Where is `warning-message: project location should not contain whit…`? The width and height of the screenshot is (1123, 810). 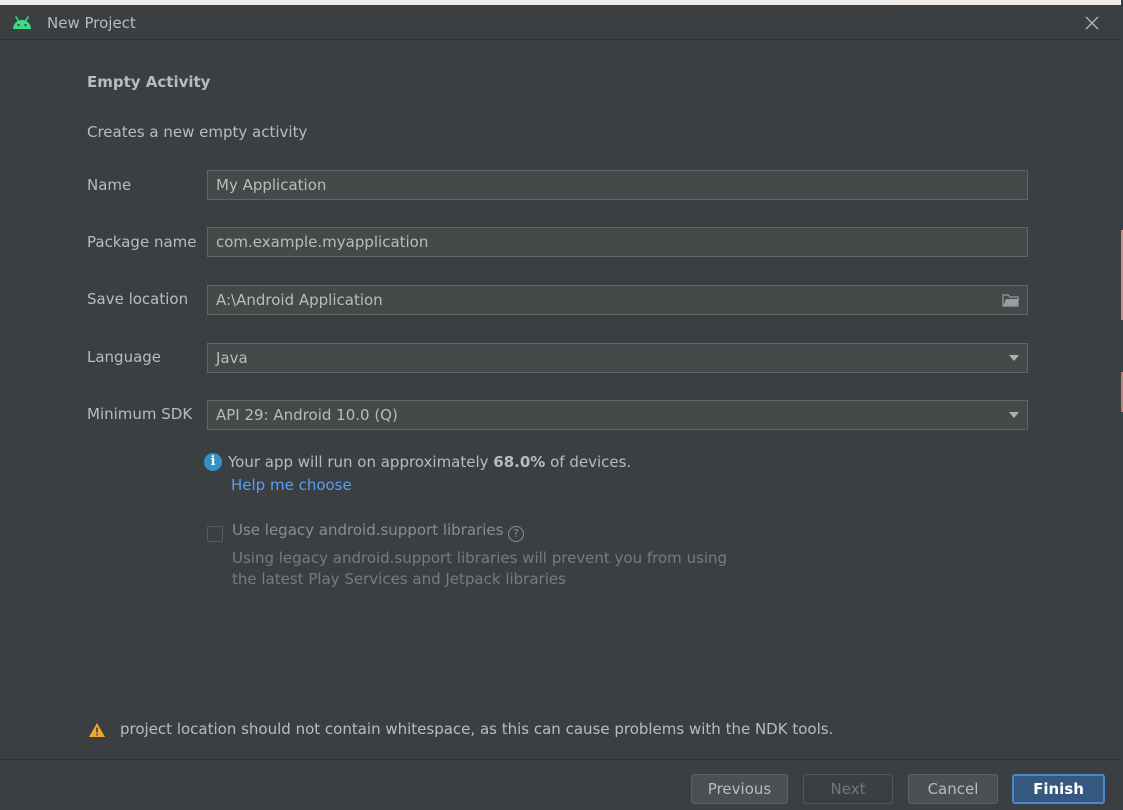 warning-message: project location should not contain whit… is located at coordinates (477, 729).